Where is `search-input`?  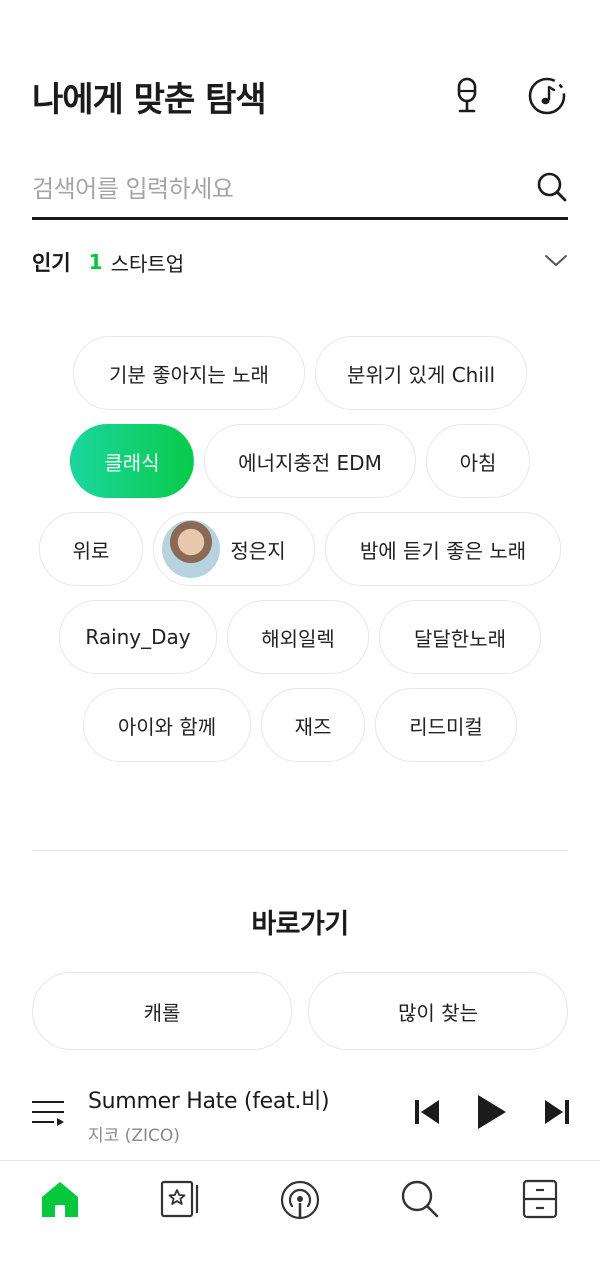 search-input is located at coordinates (284, 188).